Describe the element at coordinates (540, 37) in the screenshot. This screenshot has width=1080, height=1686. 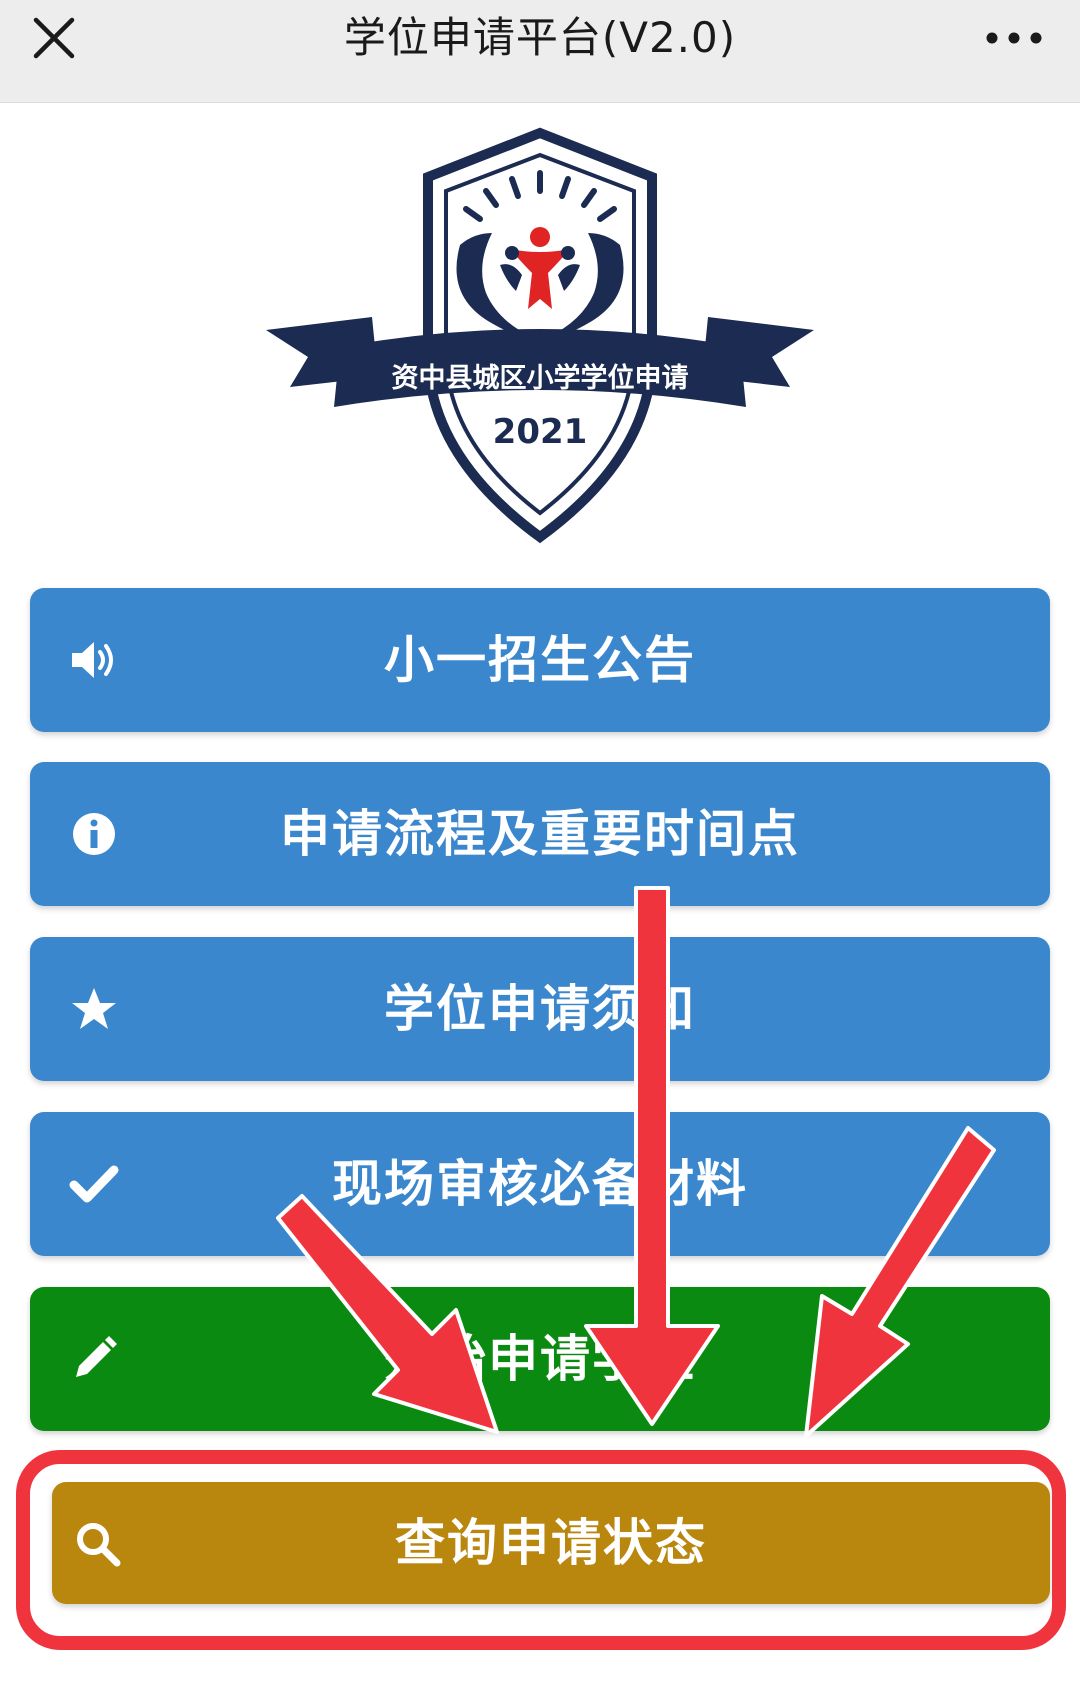
I see `page-title: 学位申请平台(V2.0)` at that location.